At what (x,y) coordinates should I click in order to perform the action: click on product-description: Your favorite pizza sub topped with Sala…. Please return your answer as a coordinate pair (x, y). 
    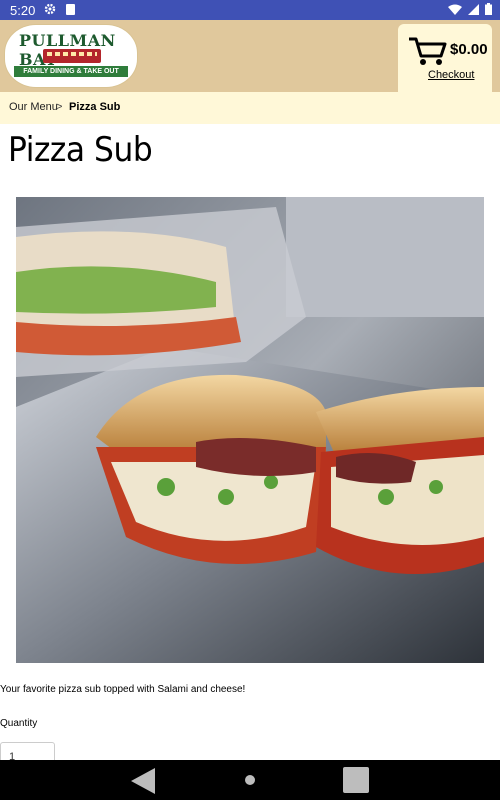
    Looking at the image, I should click on (123, 689).